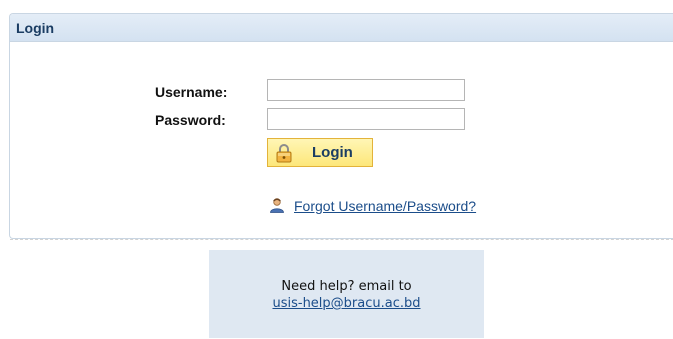 The height and width of the screenshot is (339, 673). What do you see at coordinates (366, 90) in the screenshot?
I see `username-input` at bounding box center [366, 90].